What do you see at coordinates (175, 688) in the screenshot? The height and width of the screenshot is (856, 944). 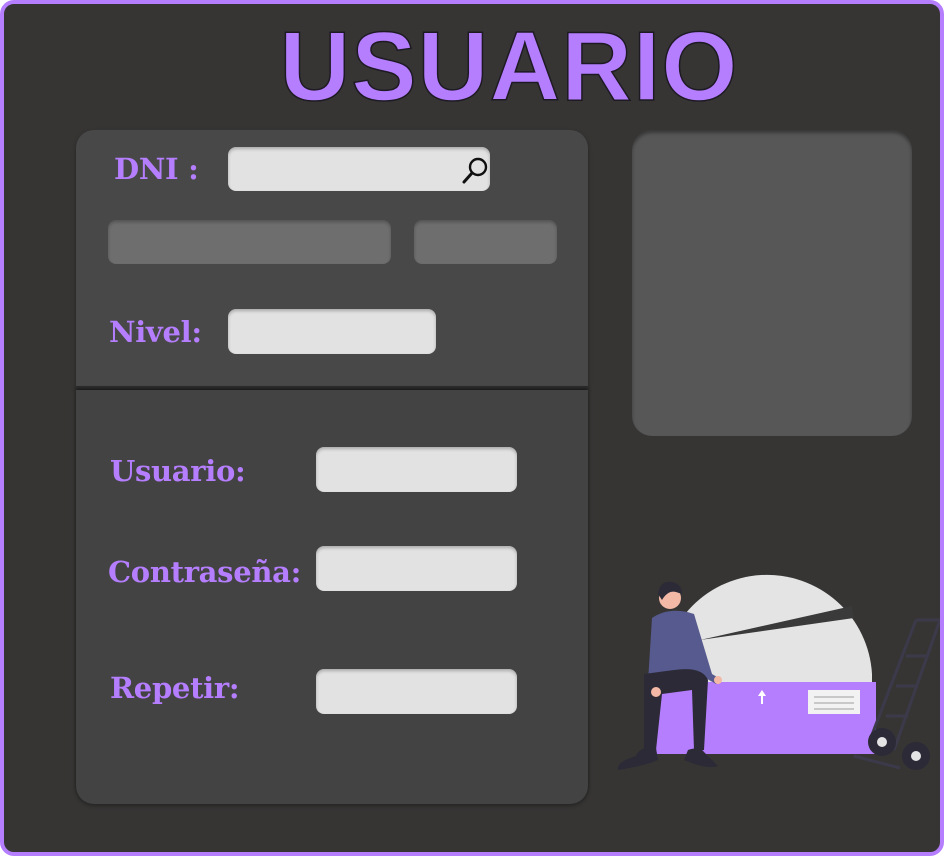 I see `repetir-label: Repetir:` at bounding box center [175, 688].